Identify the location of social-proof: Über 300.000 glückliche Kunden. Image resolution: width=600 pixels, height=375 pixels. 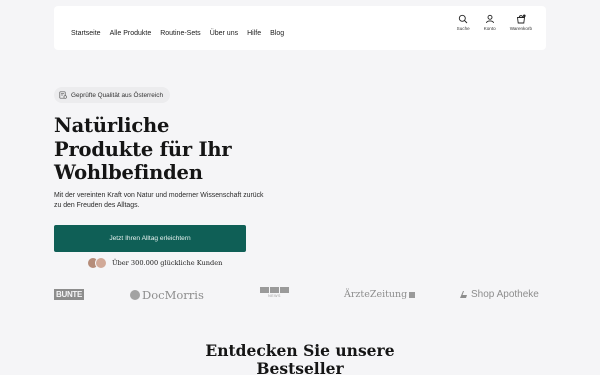
(154, 263).